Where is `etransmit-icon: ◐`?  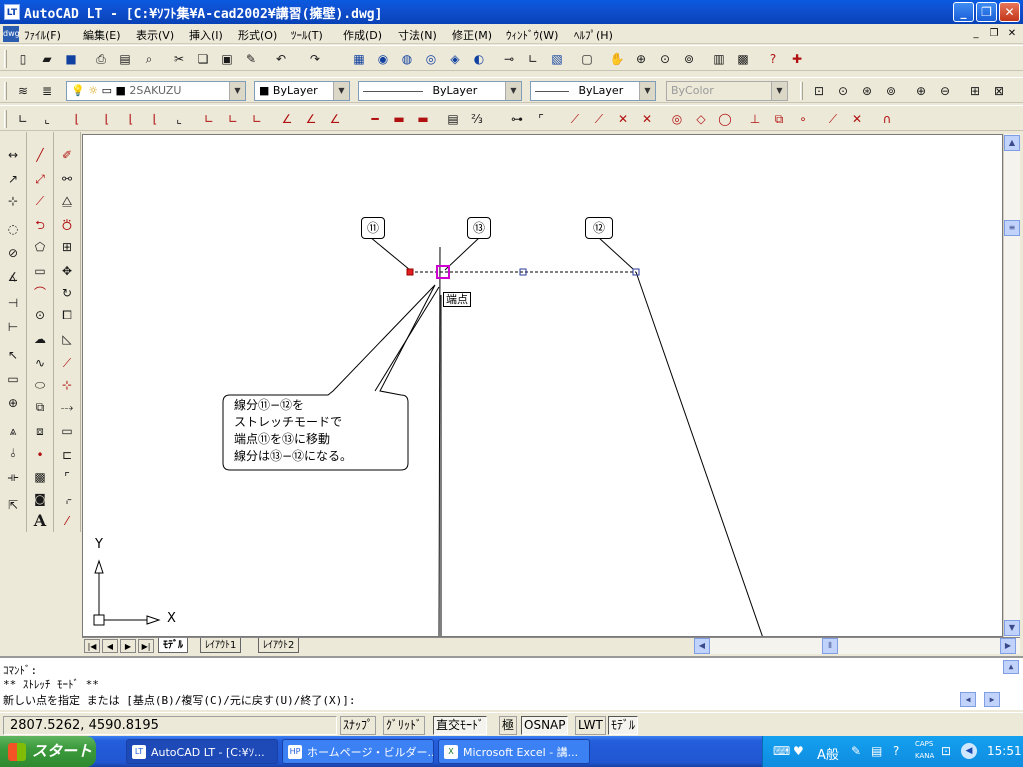
etransmit-icon: ◐ is located at coordinates (479, 59).